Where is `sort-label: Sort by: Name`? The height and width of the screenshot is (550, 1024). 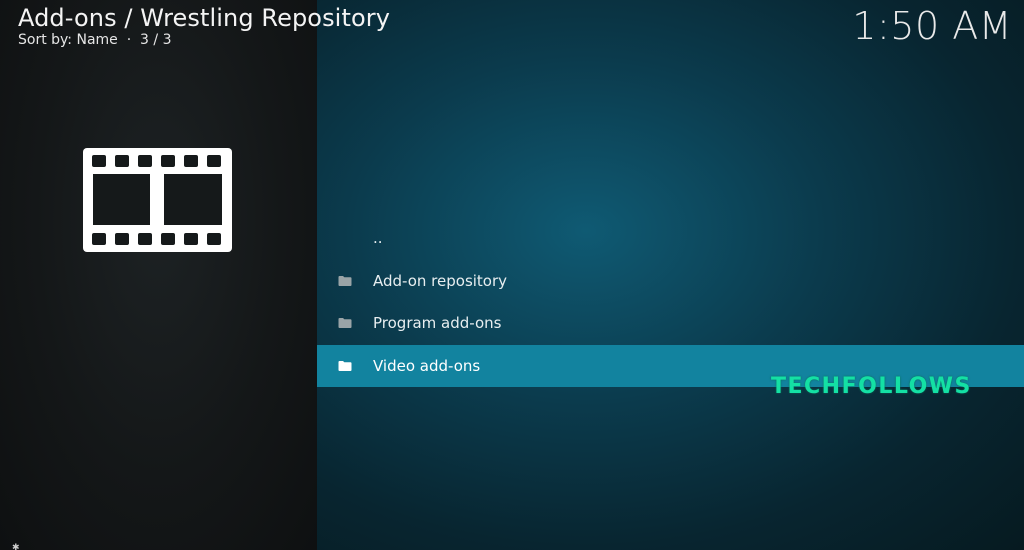 sort-label: Sort by: Name is located at coordinates (68, 40).